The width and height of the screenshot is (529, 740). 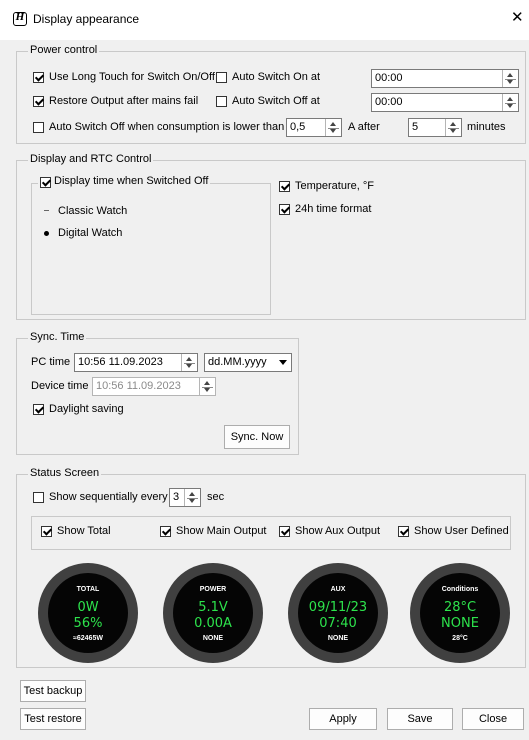 I want to click on date-format-value: dd.MM.yyyy, so click(x=237, y=362).